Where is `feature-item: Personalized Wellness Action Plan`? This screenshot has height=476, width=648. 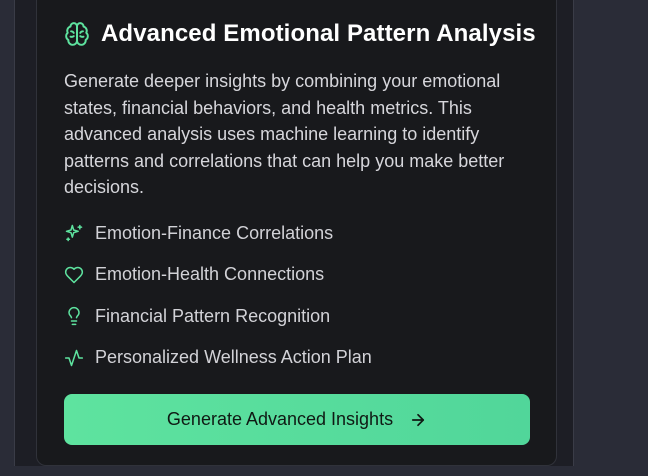 feature-item: Personalized Wellness Action Plan is located at coordinates (218, 358).